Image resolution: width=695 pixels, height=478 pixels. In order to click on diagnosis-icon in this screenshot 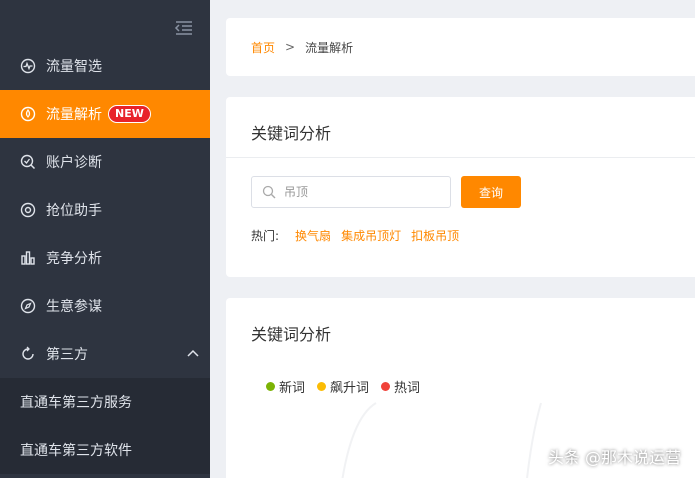, I will do `click(28, 162)`.